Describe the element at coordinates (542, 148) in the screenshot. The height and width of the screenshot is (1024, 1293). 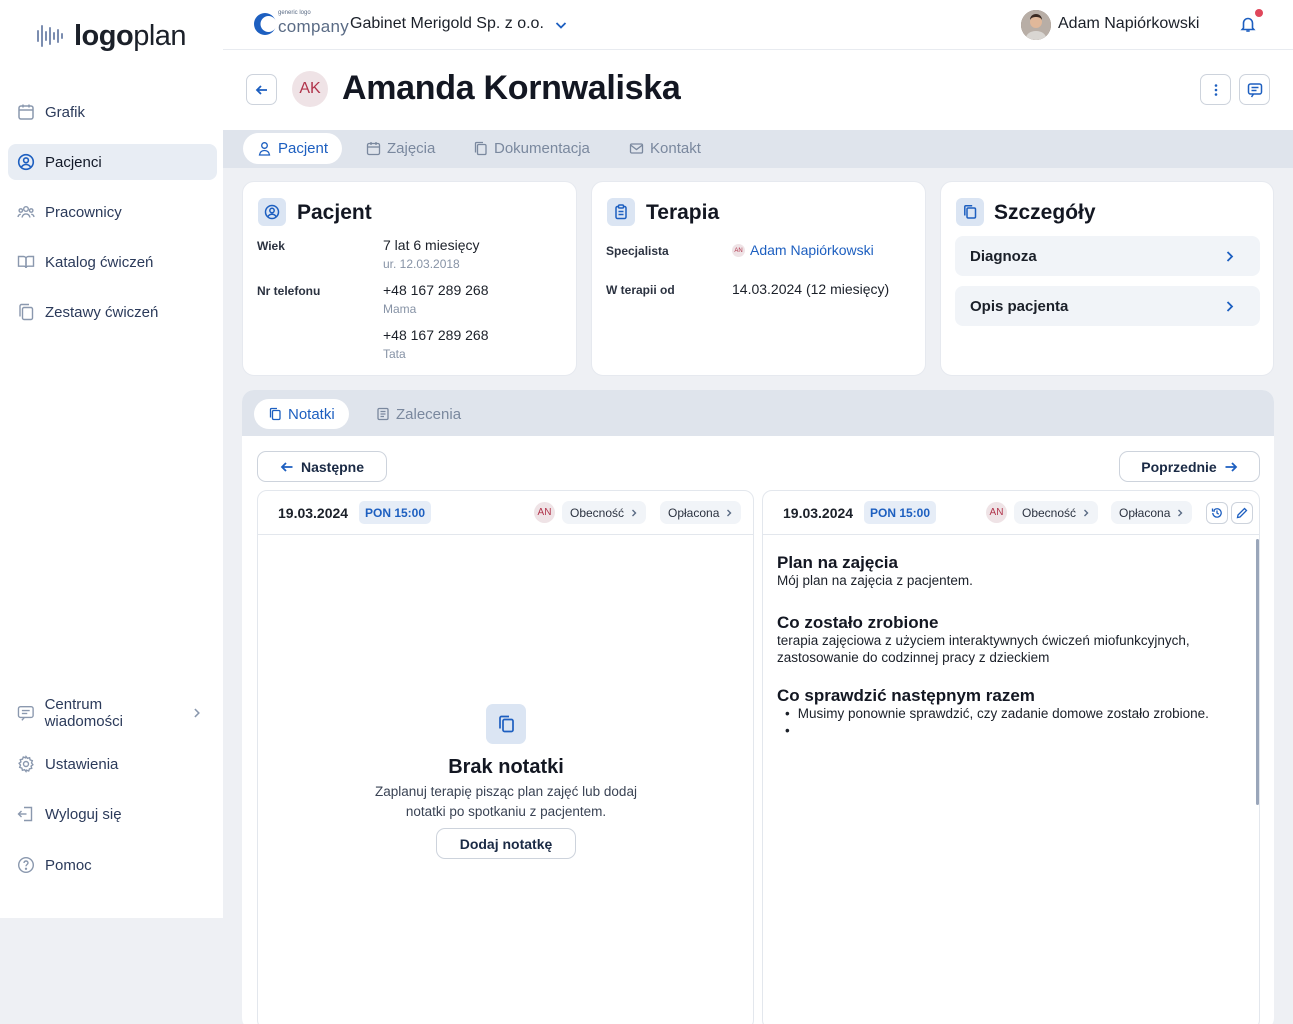
I see `tab-label: Dokumentacja` at that location.